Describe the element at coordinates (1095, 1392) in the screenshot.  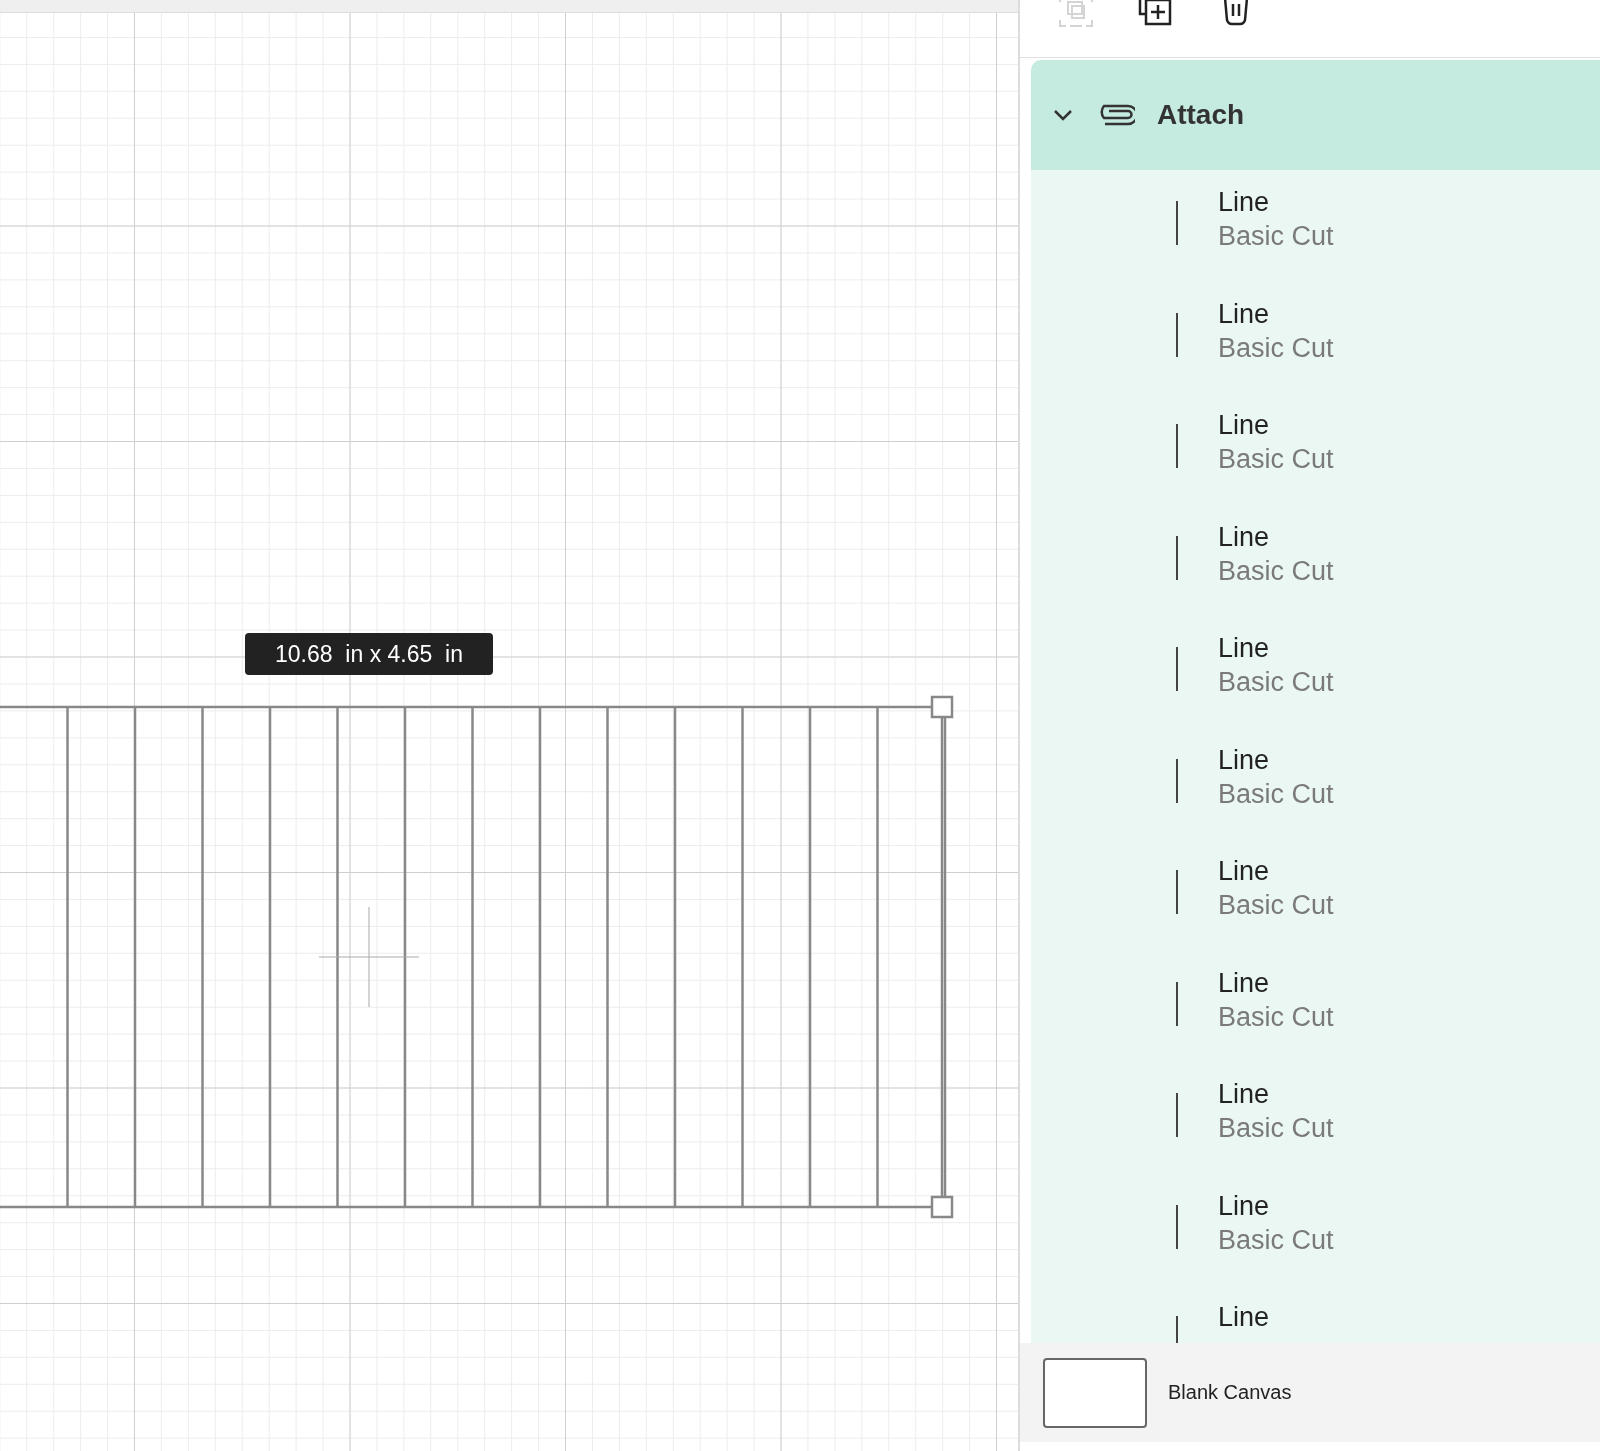
I see `canvas-thumbnail` at that location.